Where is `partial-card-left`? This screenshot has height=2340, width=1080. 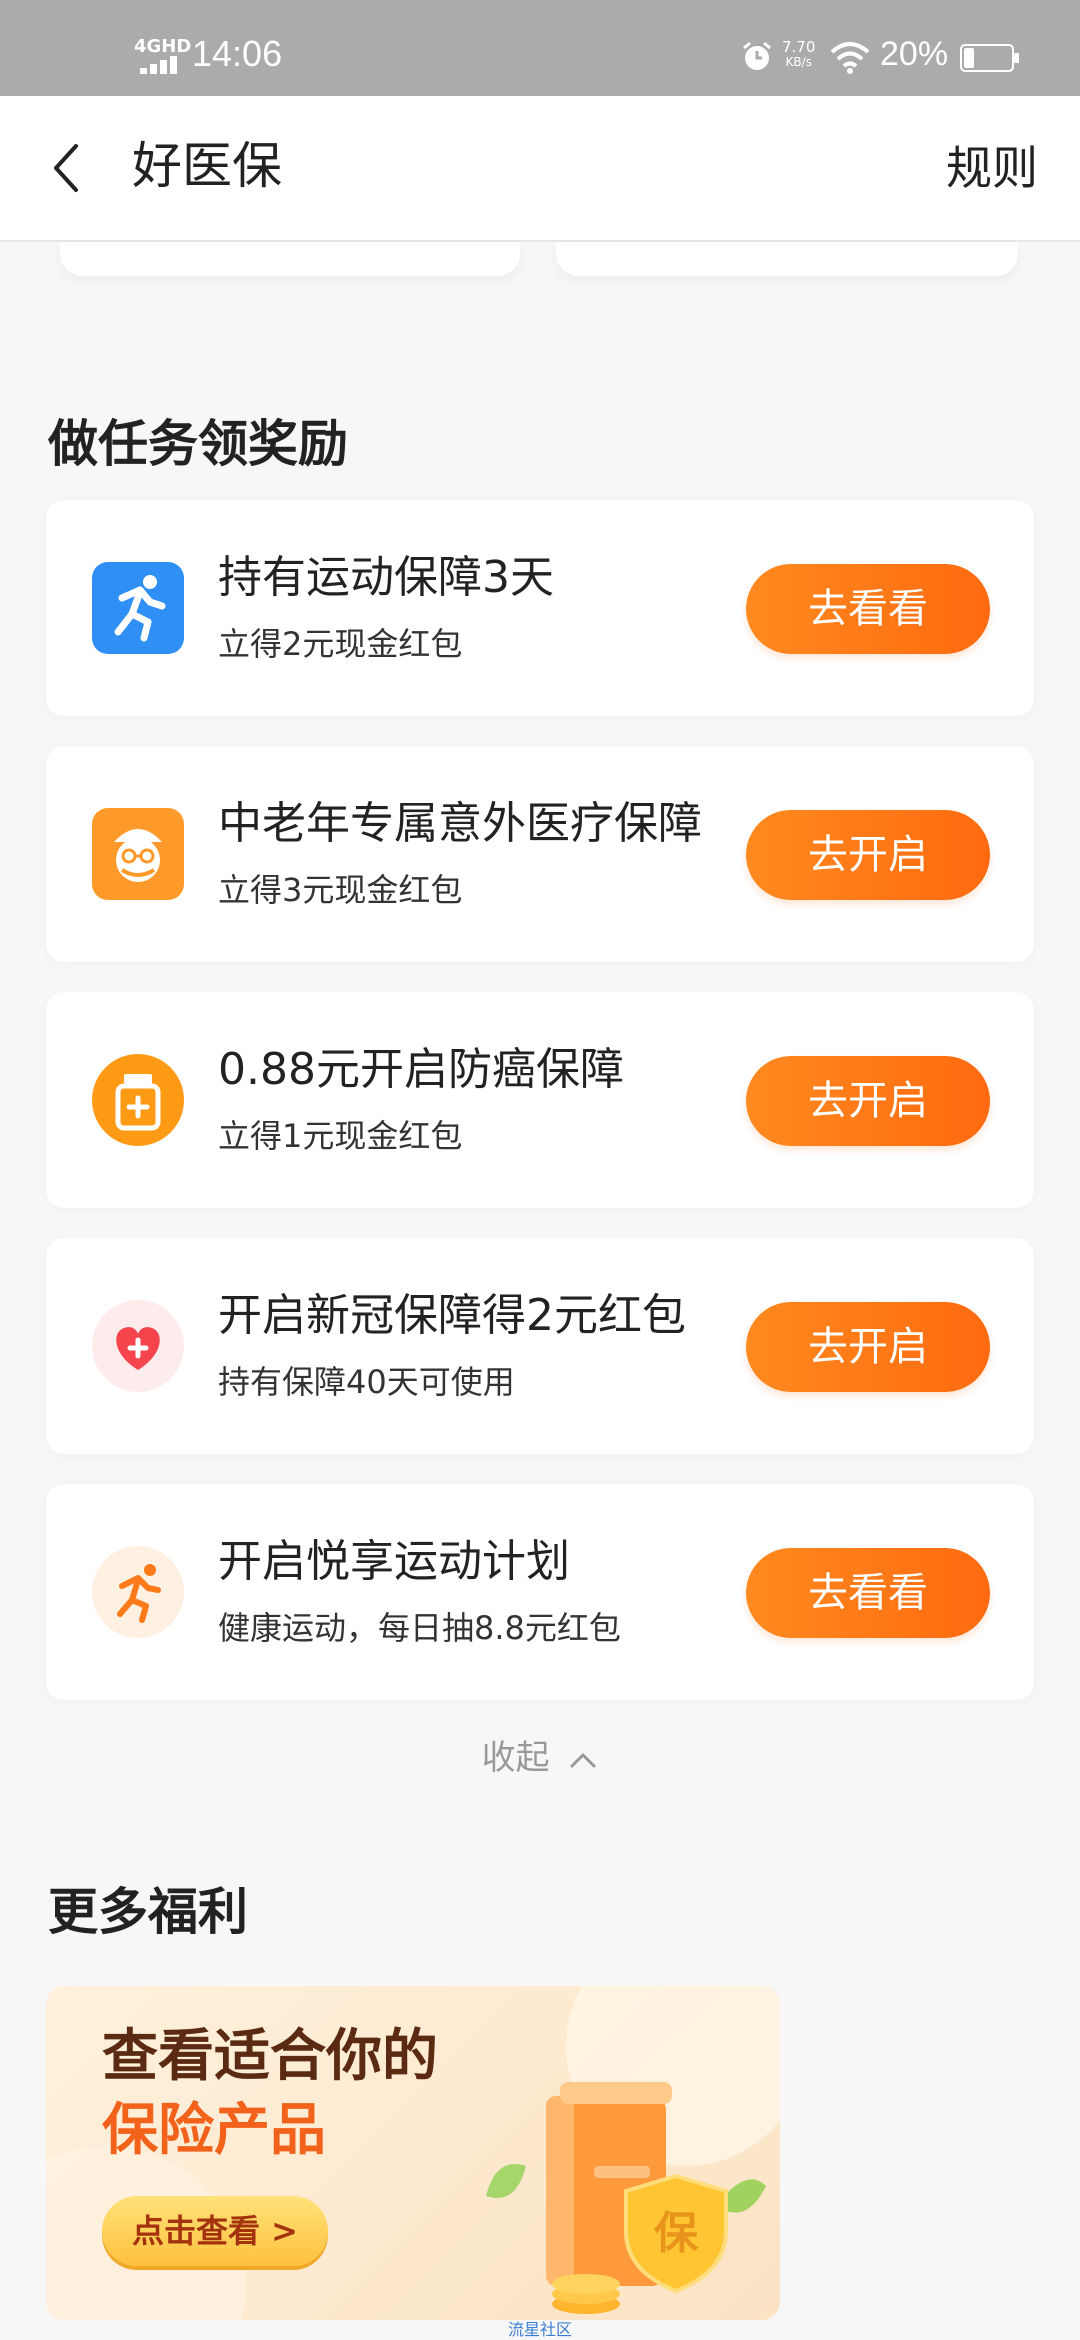 partial-card-left is located at coordinates (290, 259).